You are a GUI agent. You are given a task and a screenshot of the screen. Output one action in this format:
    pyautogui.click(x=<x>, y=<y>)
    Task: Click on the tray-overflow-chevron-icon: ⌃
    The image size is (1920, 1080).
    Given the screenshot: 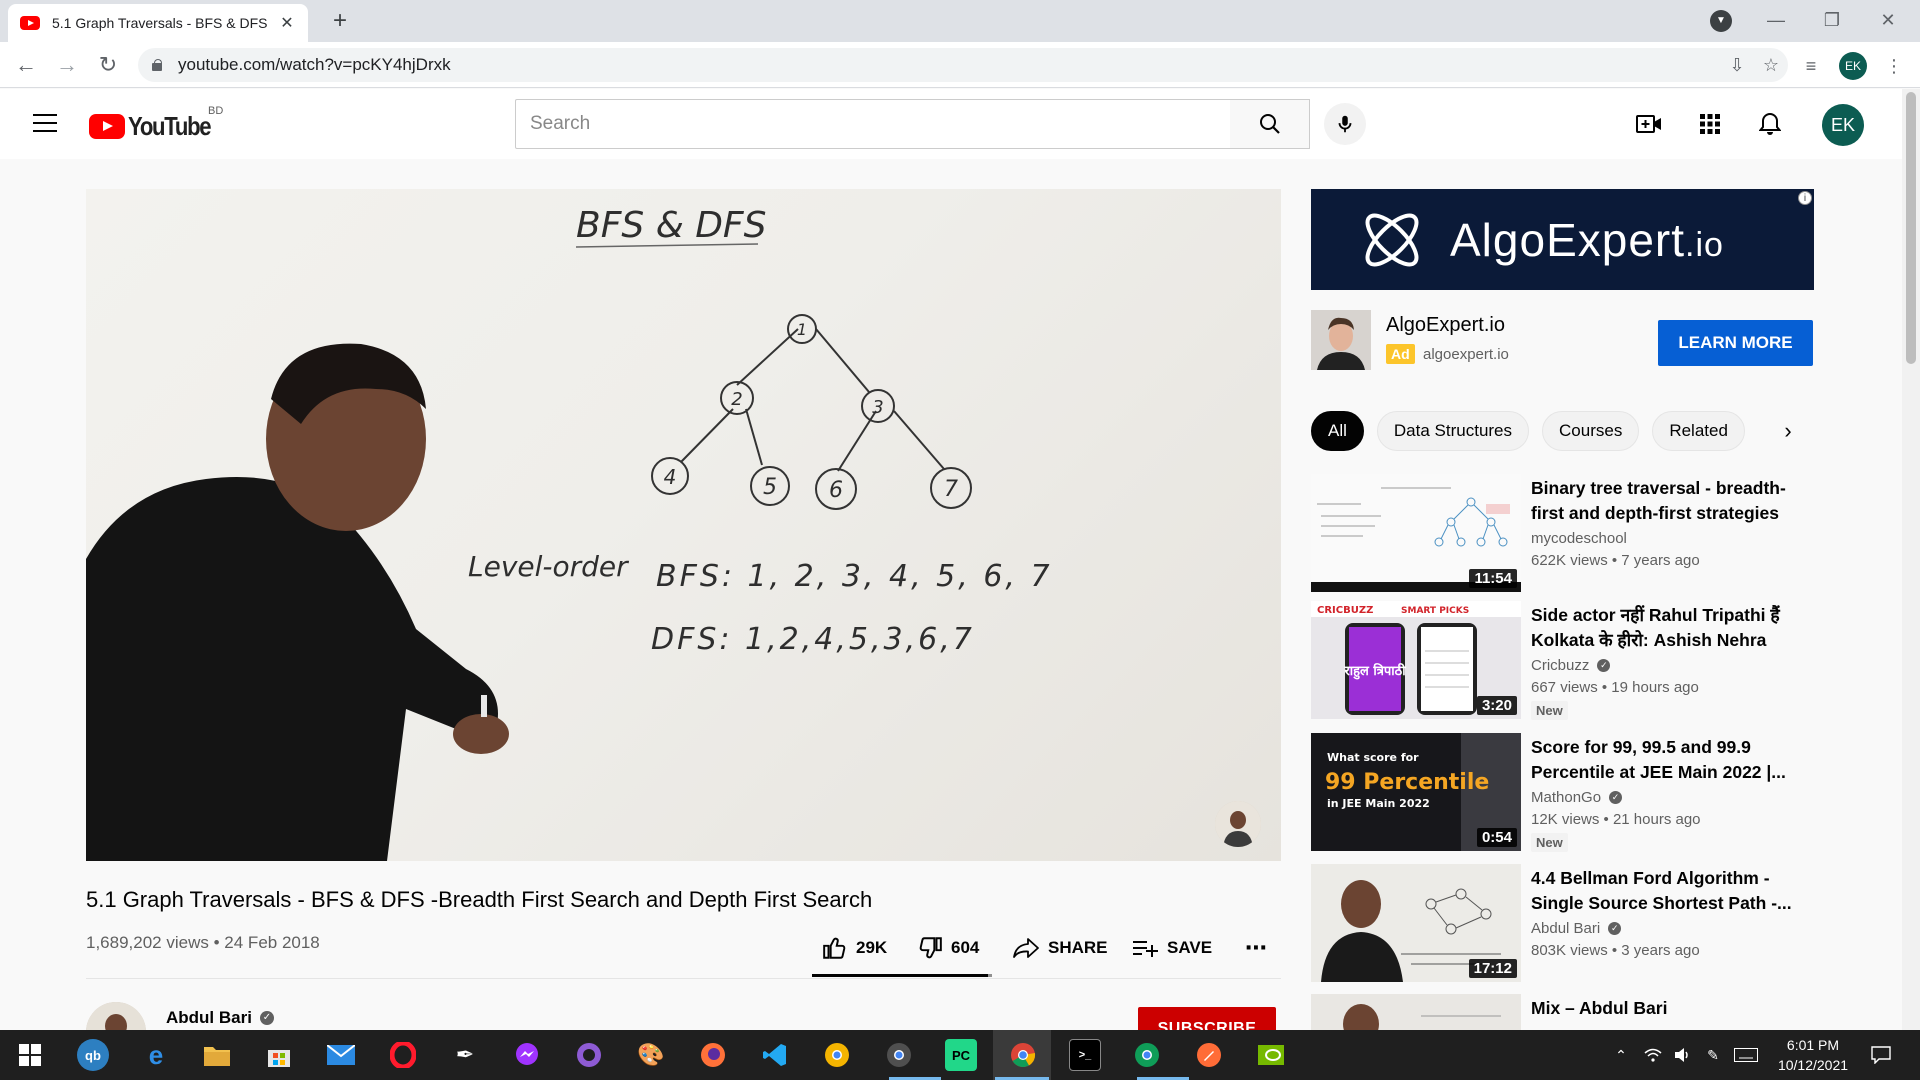 What is the action you would take?
    pyautogui.click(x=1621, y=1055)
    